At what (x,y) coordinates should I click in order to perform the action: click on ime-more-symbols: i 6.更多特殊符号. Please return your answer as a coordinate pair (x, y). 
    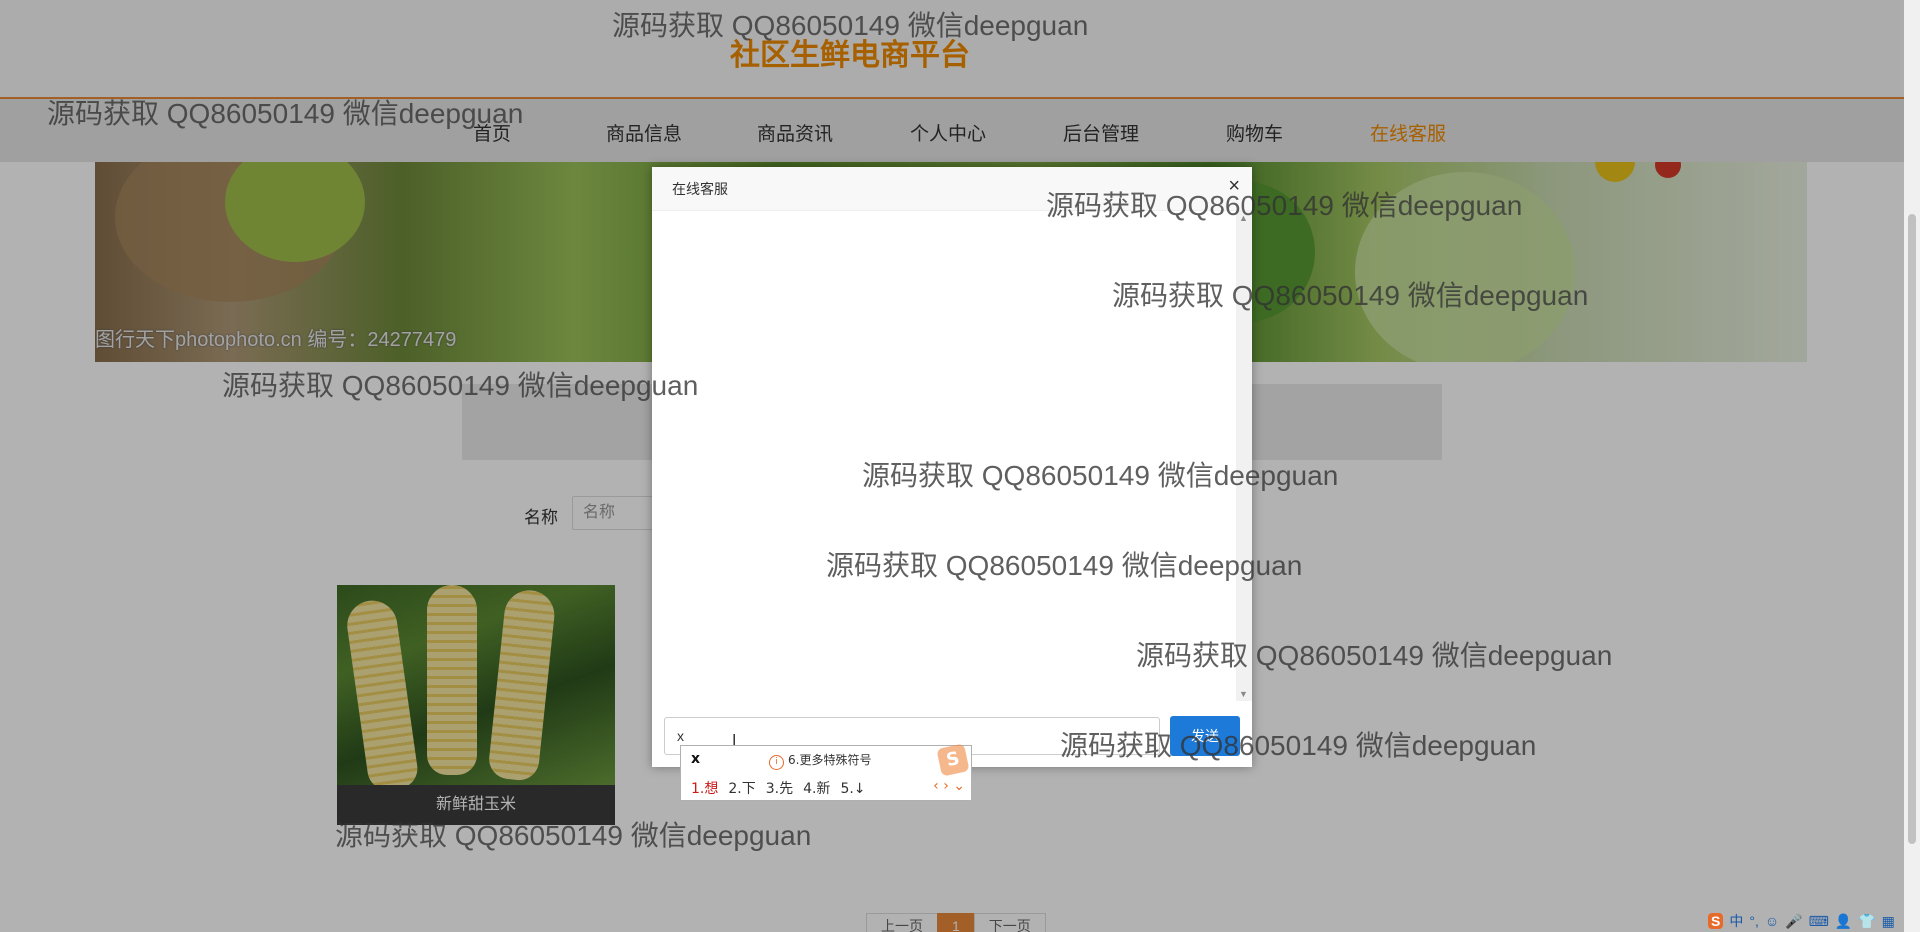
    Looking at the image, I should click on (820, 760).